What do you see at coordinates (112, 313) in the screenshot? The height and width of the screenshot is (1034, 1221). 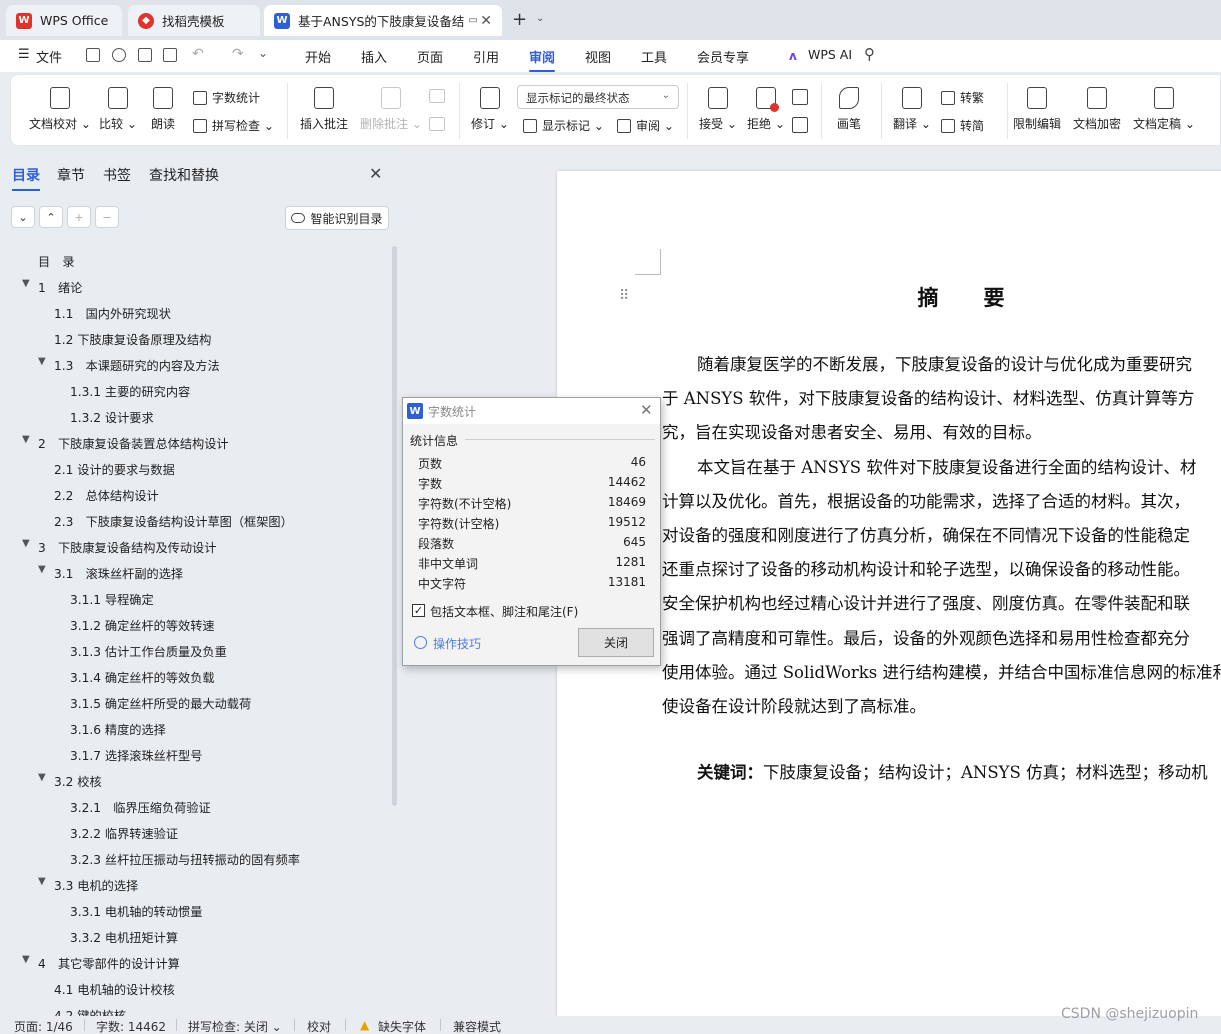 I see `toc-item: 1.1 国内外研究现状` at bounding box center [112, 313].